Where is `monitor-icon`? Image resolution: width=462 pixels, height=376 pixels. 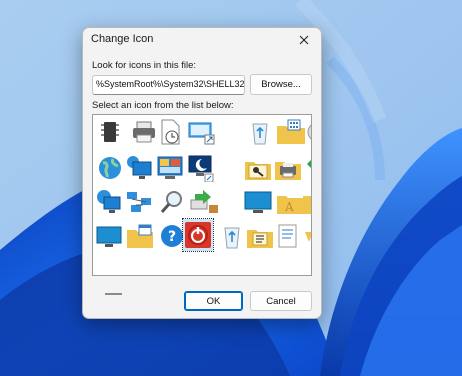
monitor-icon is located at coordinates (110, 236).